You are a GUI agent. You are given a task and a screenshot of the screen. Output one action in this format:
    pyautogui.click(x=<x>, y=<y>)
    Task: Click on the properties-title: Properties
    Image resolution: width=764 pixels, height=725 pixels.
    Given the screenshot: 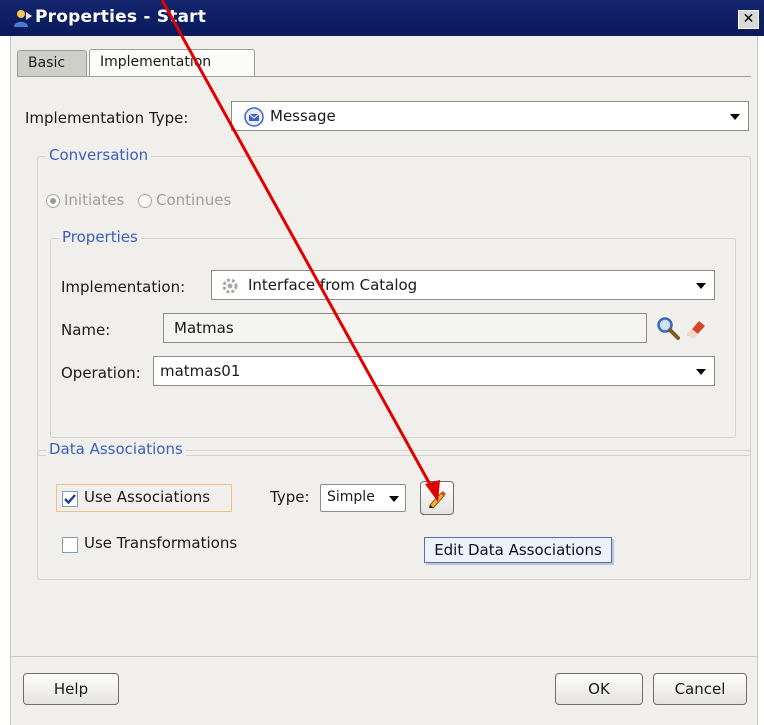 What is the action you would take?
    pyautogui.click(x=100, y=237)
    